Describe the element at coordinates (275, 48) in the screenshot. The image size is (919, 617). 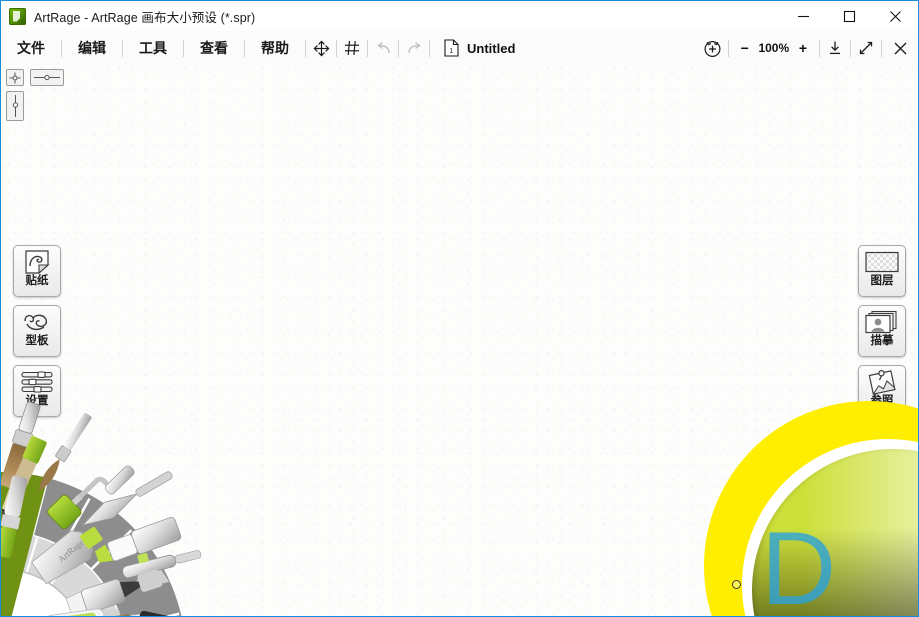
I see `menu-help: 帮助` at that location.